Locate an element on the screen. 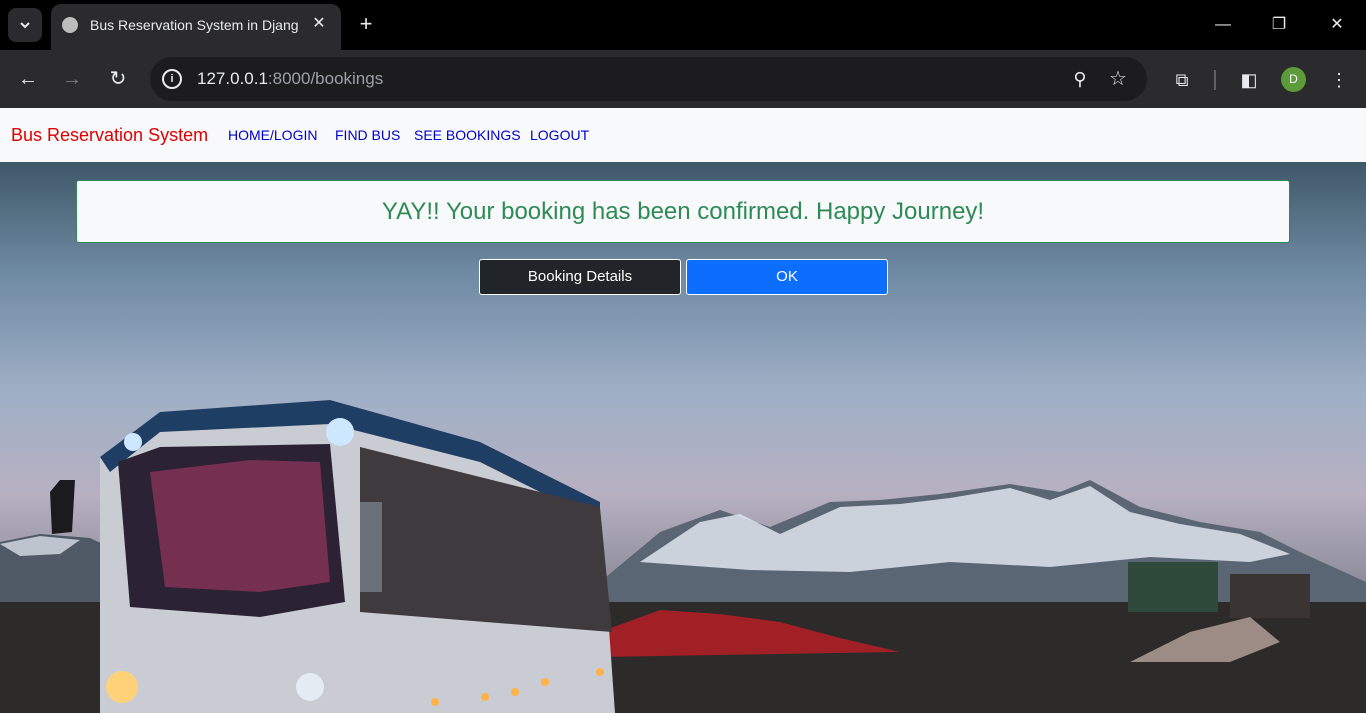 The height and width of the screenshot is (713, 1366). reload-icon: ↻ is located at coordinates (118, 79).